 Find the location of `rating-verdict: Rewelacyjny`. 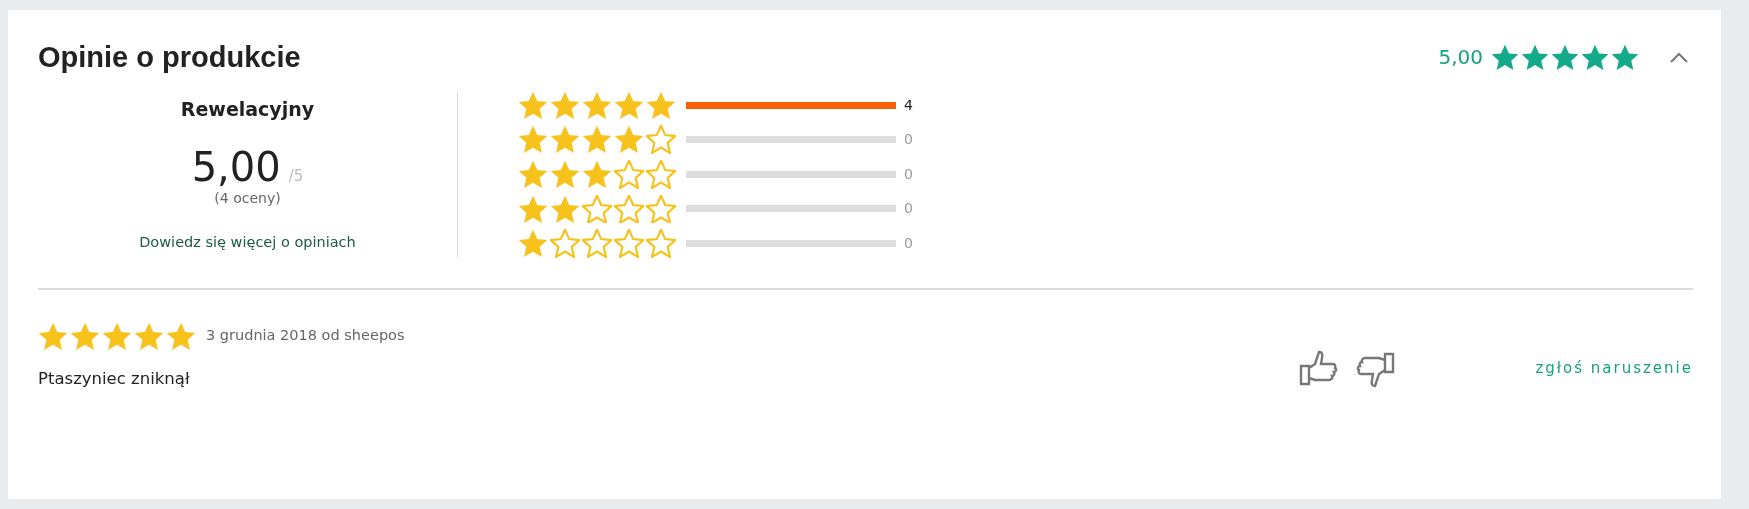

rating-verdict: Rewelacyjny is located at coordinates (247, 109).